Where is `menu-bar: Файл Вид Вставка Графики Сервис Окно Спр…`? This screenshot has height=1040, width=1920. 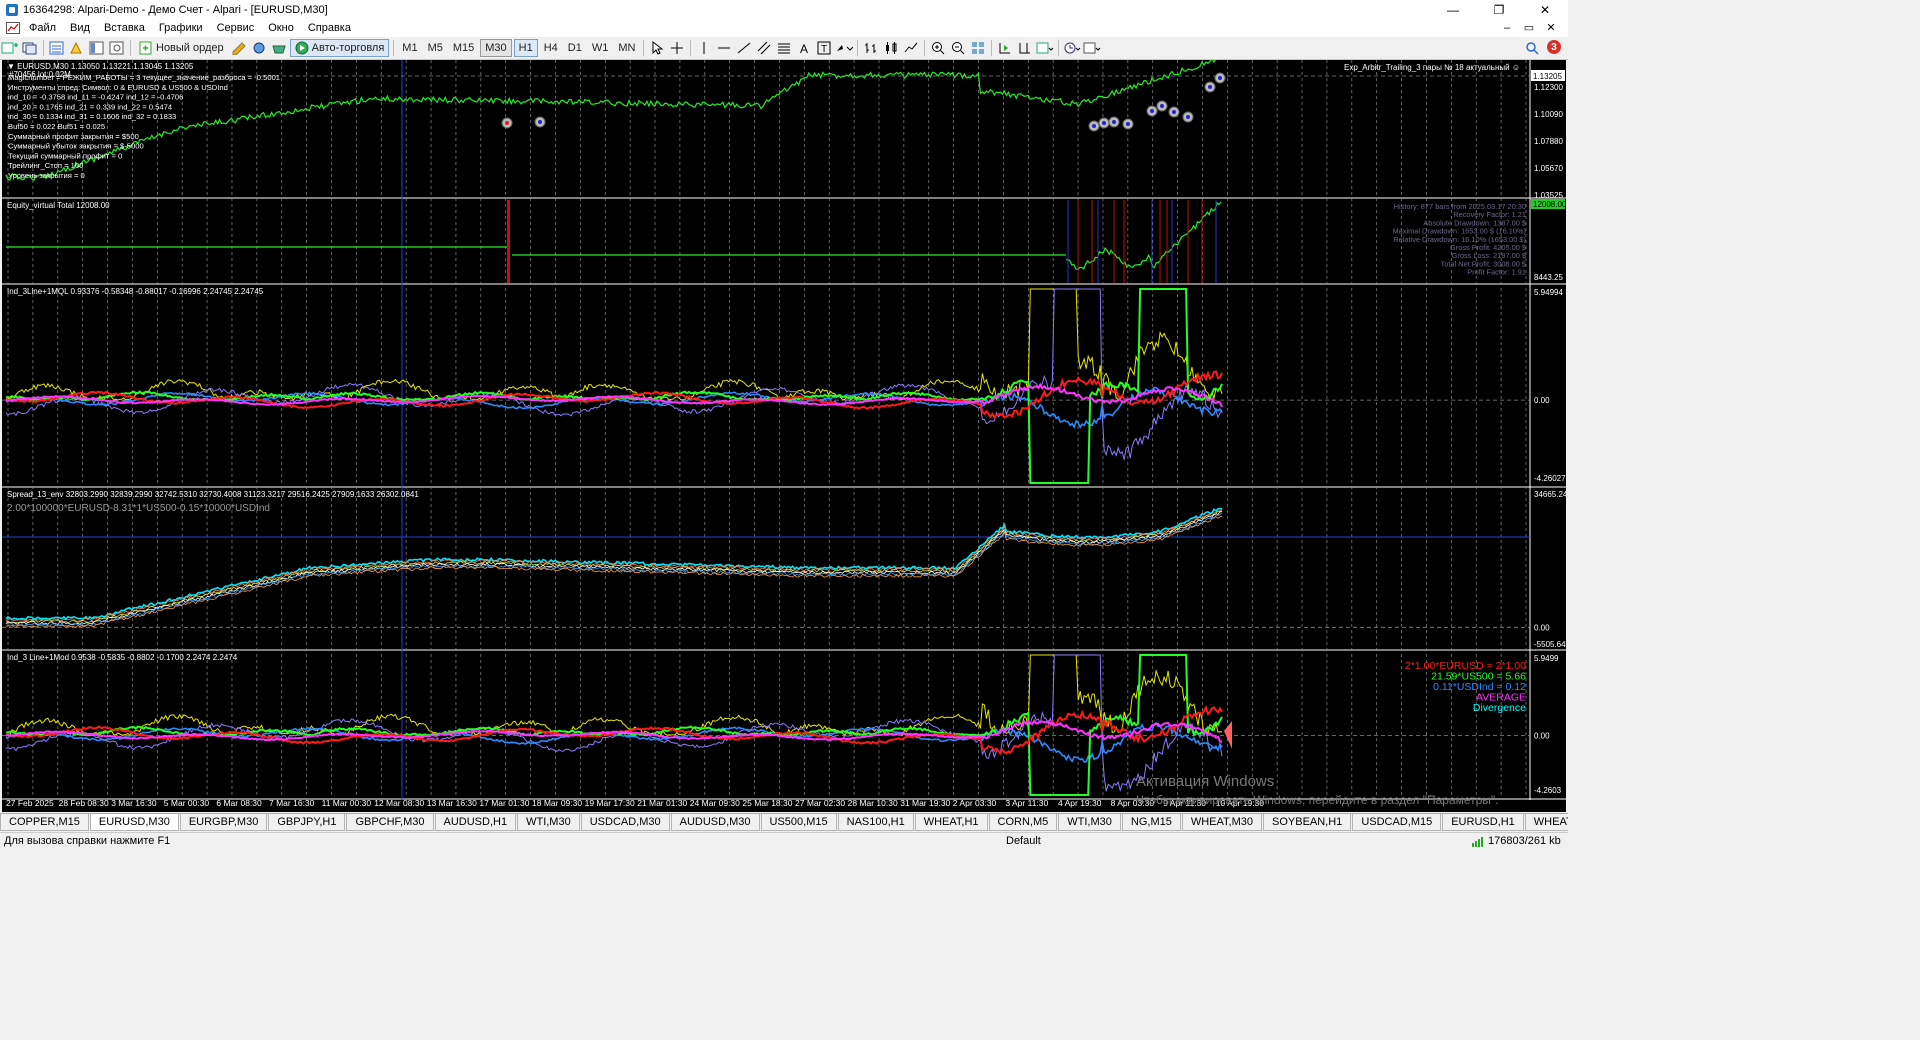
menu-bar: Файл Вид Вставка Графики Сервис Окно Спр… is located at coordinates (784, 28).